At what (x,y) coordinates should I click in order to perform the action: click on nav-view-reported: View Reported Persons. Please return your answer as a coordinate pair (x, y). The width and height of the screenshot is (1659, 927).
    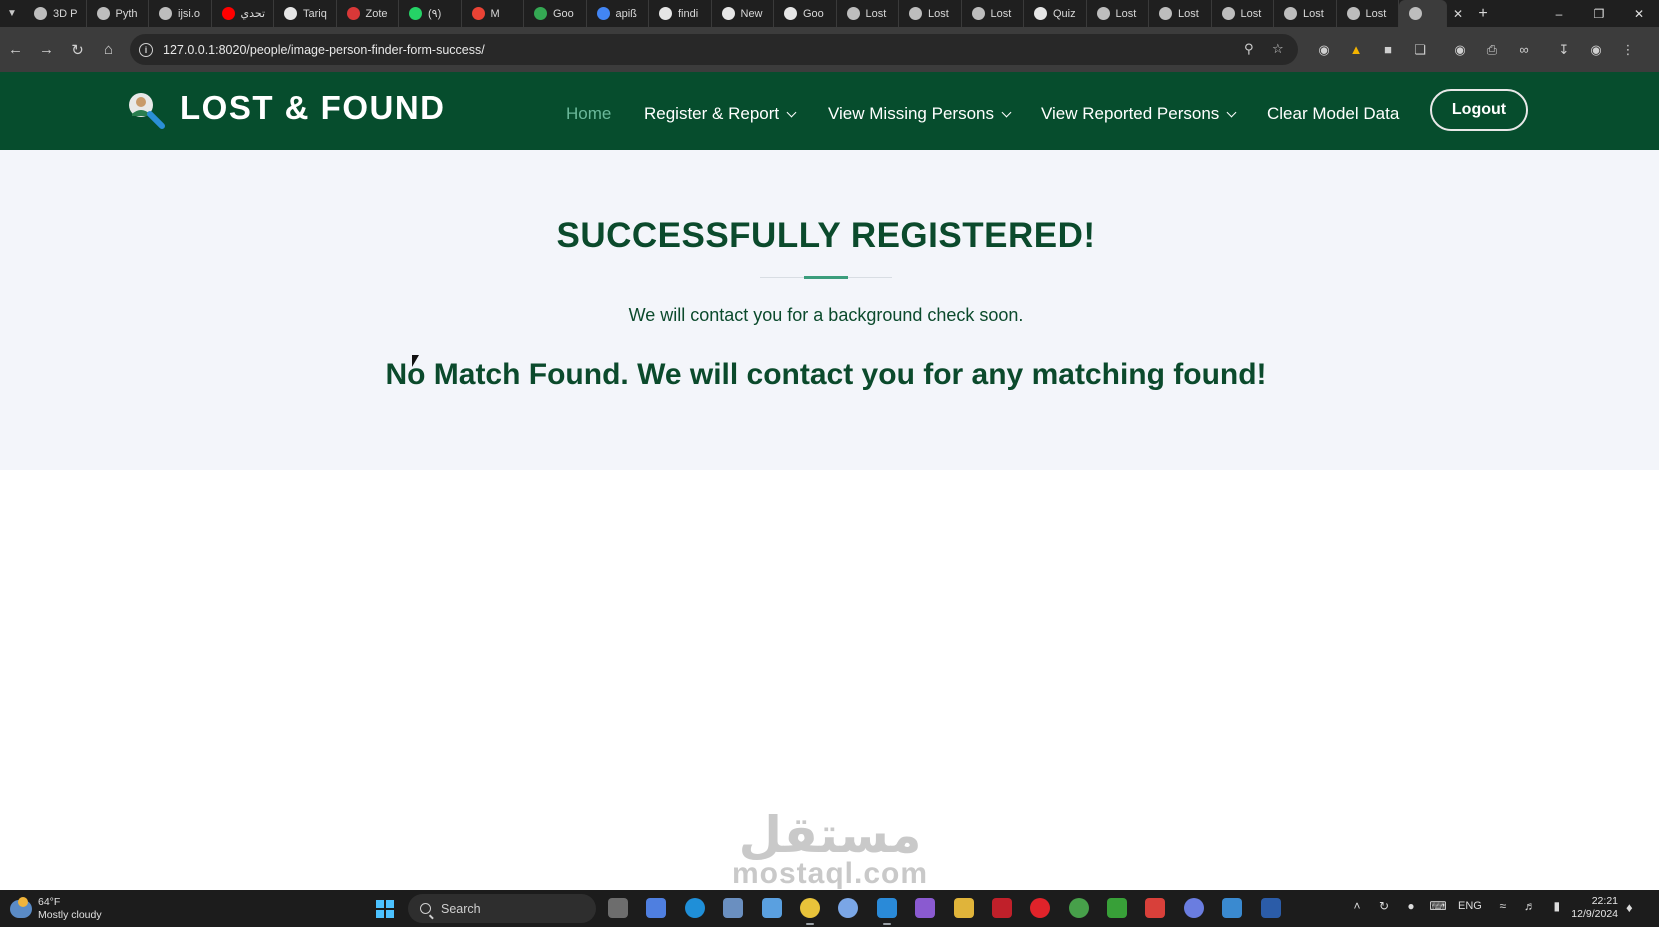
    Looking at the image, I should click on (1130, 114).